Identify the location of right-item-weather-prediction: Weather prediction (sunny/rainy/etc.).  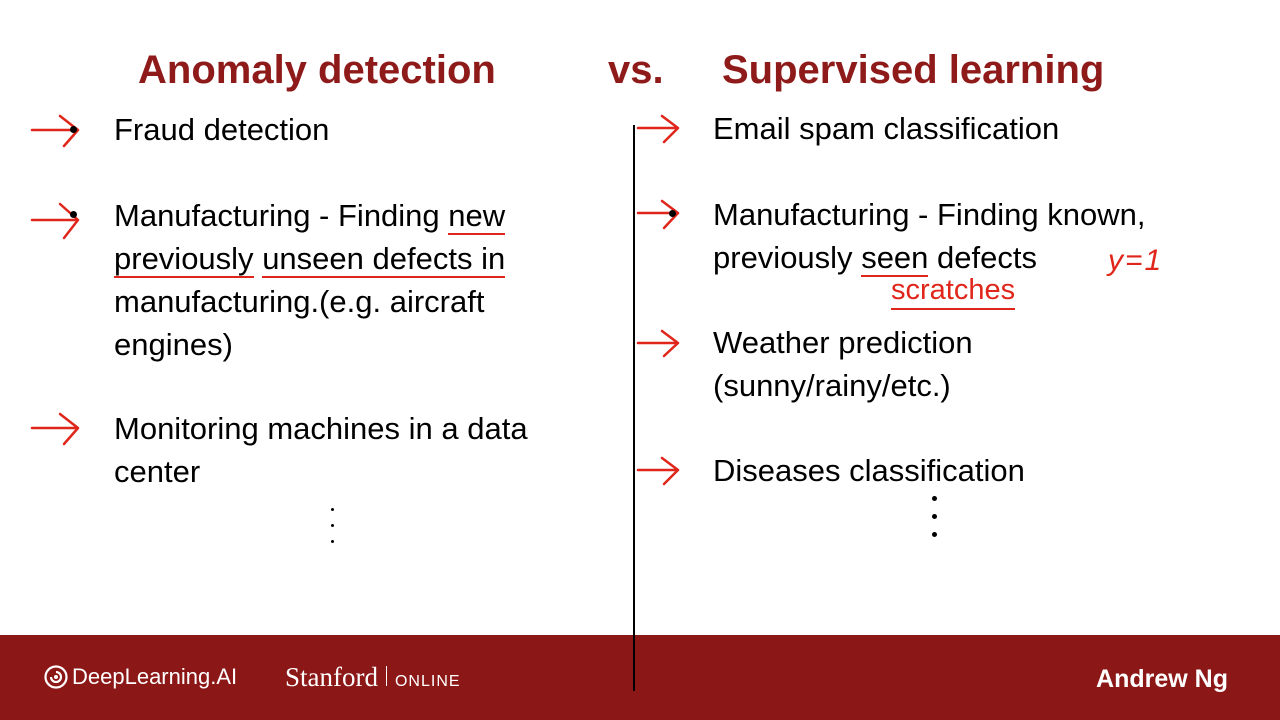
(843, 364).